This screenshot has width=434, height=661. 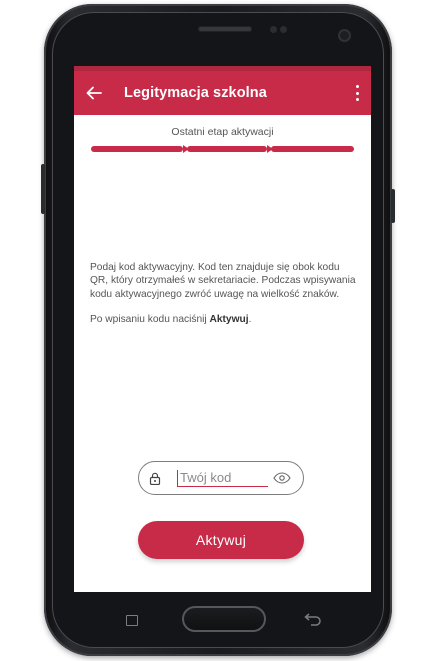 I want to click on earpiece-speaker, so click(x=225, y=29).